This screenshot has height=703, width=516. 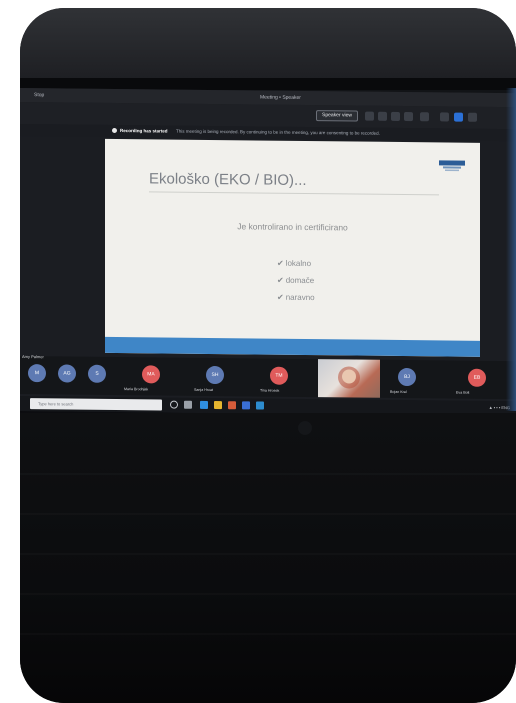 I want to click on avatar: TM, so click(x=279, y=375).